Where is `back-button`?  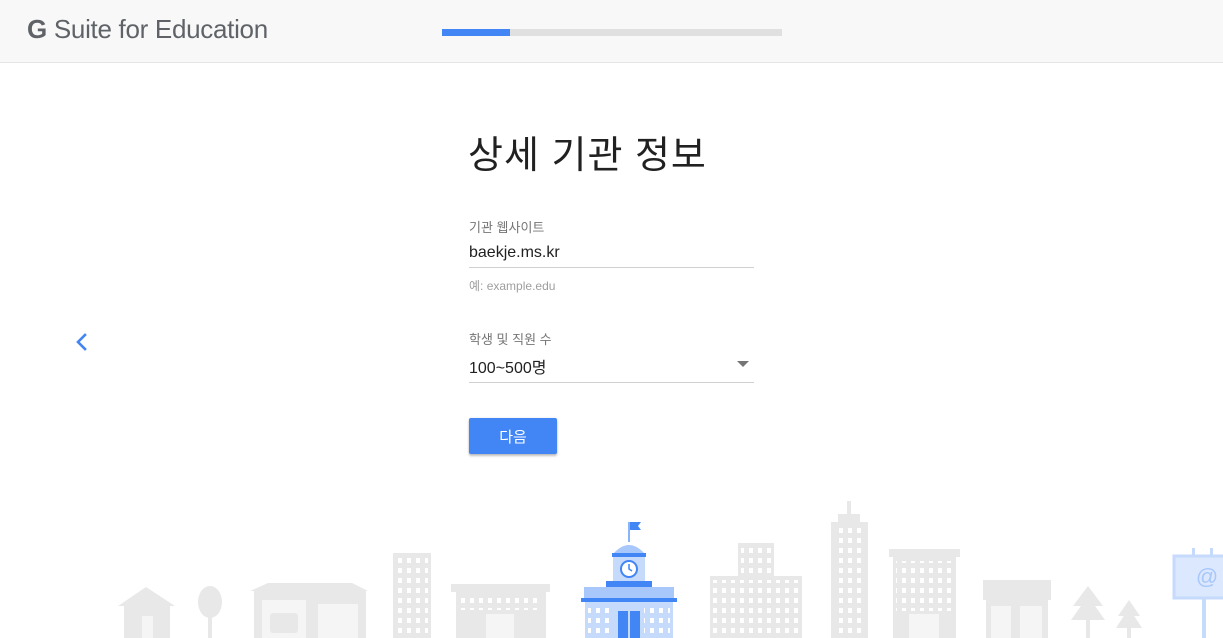
back-button is located at coordinates (82, 342).